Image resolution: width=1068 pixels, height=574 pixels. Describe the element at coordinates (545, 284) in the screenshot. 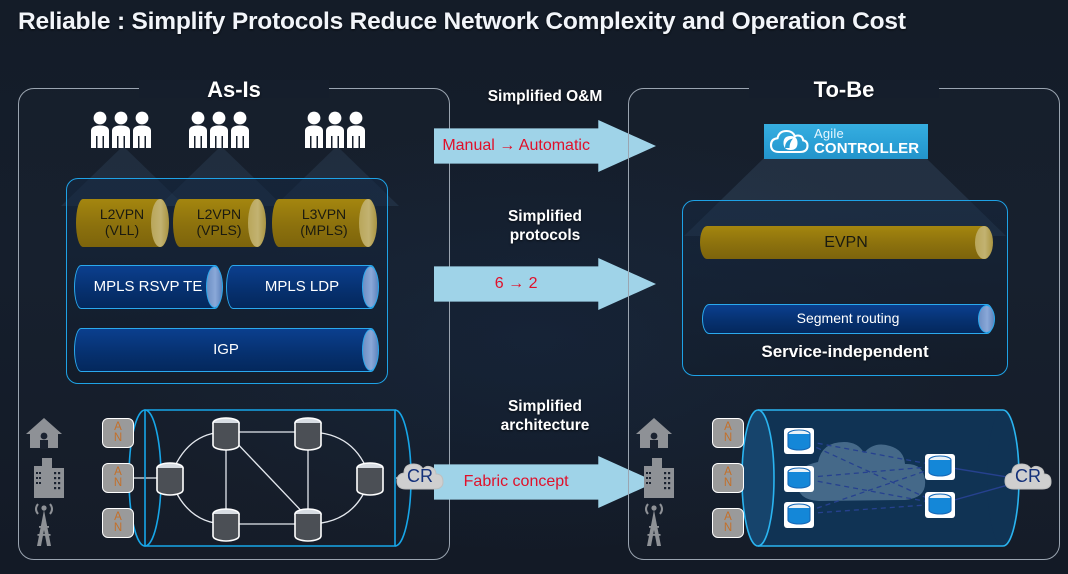

I see `transition-arrow-protocols: 6 → 2` at that location.